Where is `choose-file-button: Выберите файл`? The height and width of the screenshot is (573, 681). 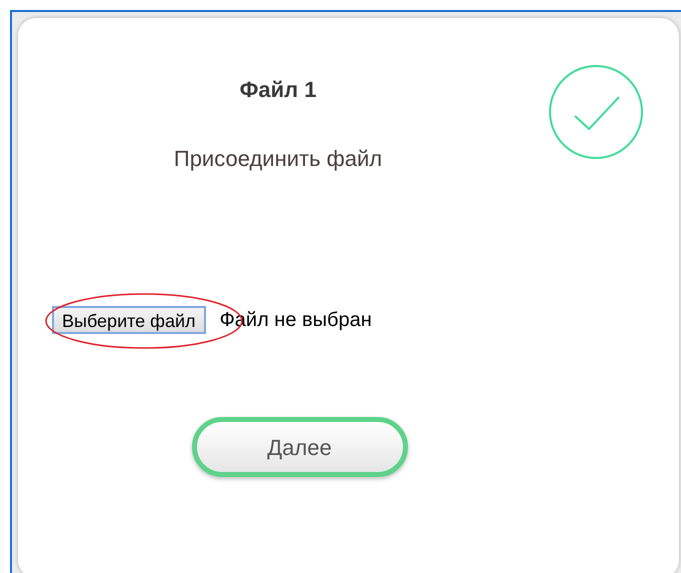 choose-file-button: Выберите файл is located at coordinates (129, 320).